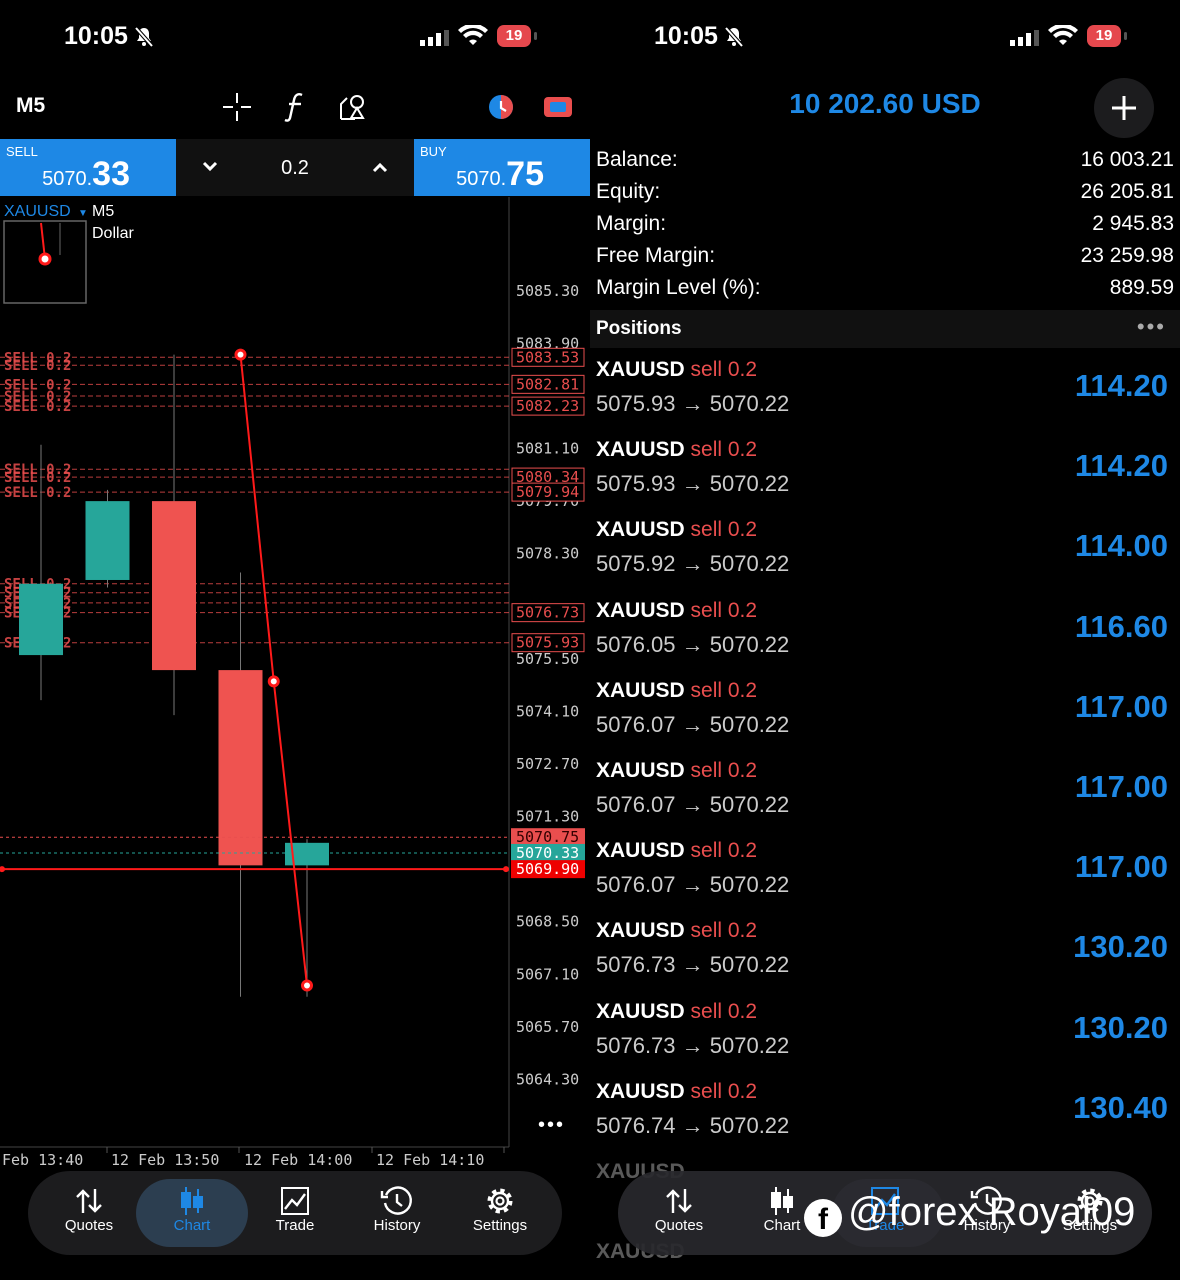 This screenshot has width=1180, height=1280. I want to click on volume-increase-icon, so click(380, 167).